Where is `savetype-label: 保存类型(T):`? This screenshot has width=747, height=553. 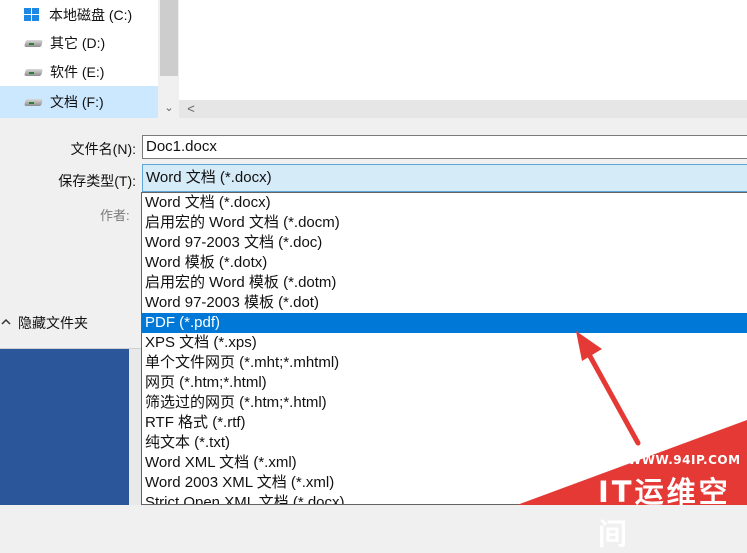 savetype-label: 保存类型(T): is located at coordinates (97, 181).